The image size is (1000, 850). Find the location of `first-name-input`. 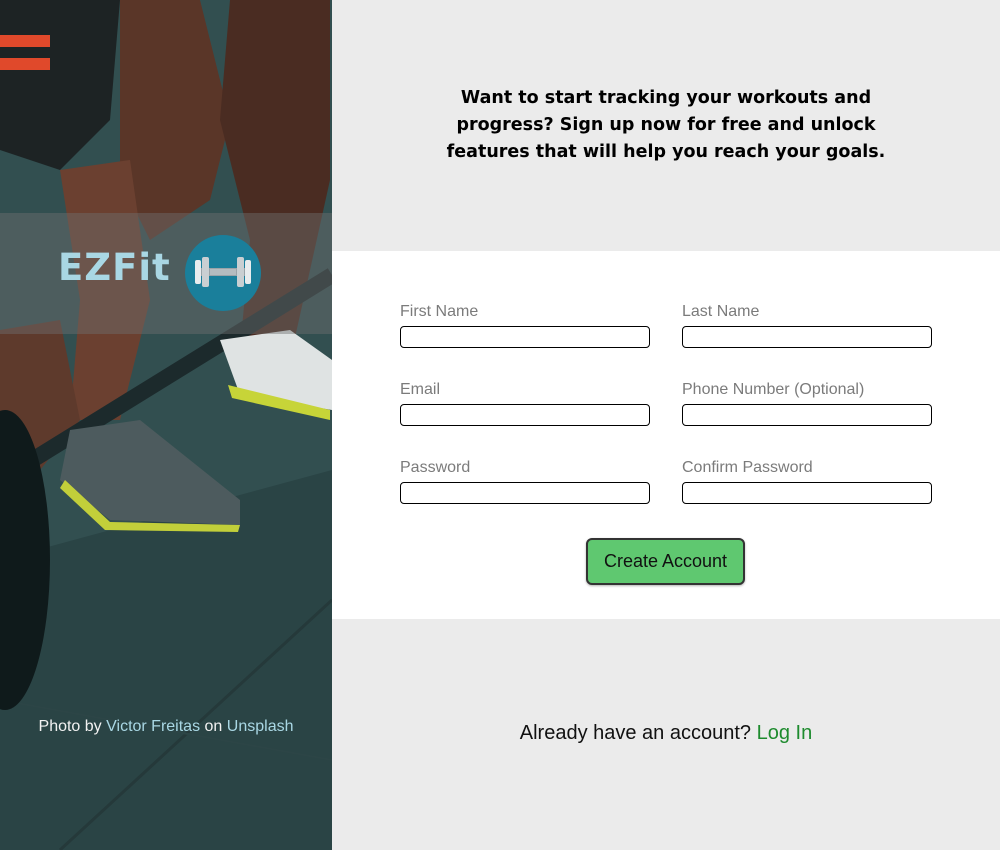

first-name-input is located at coordinates (525, 337).